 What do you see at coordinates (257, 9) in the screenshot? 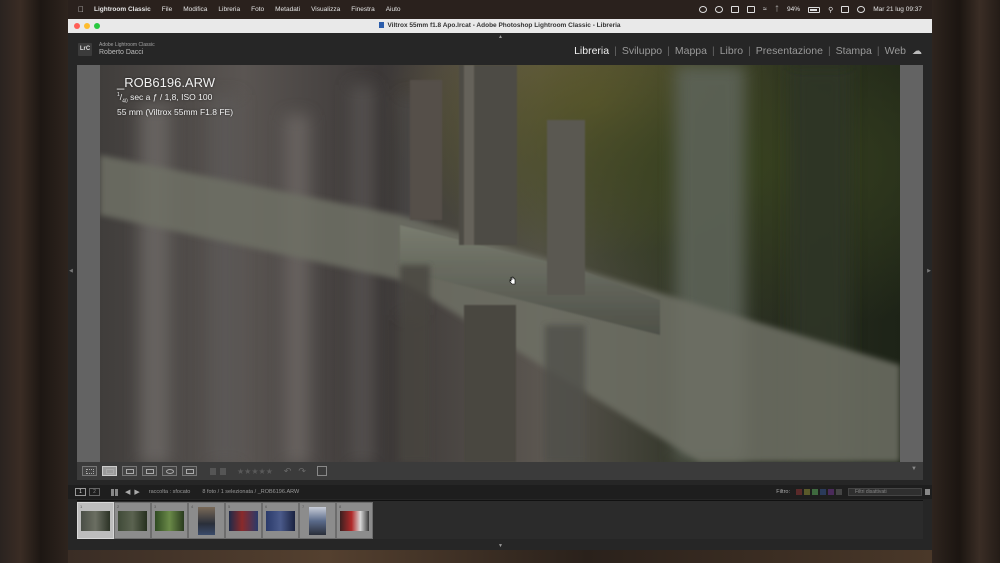
I see `menu-foto: Foto` at bounding box center [257, 9].